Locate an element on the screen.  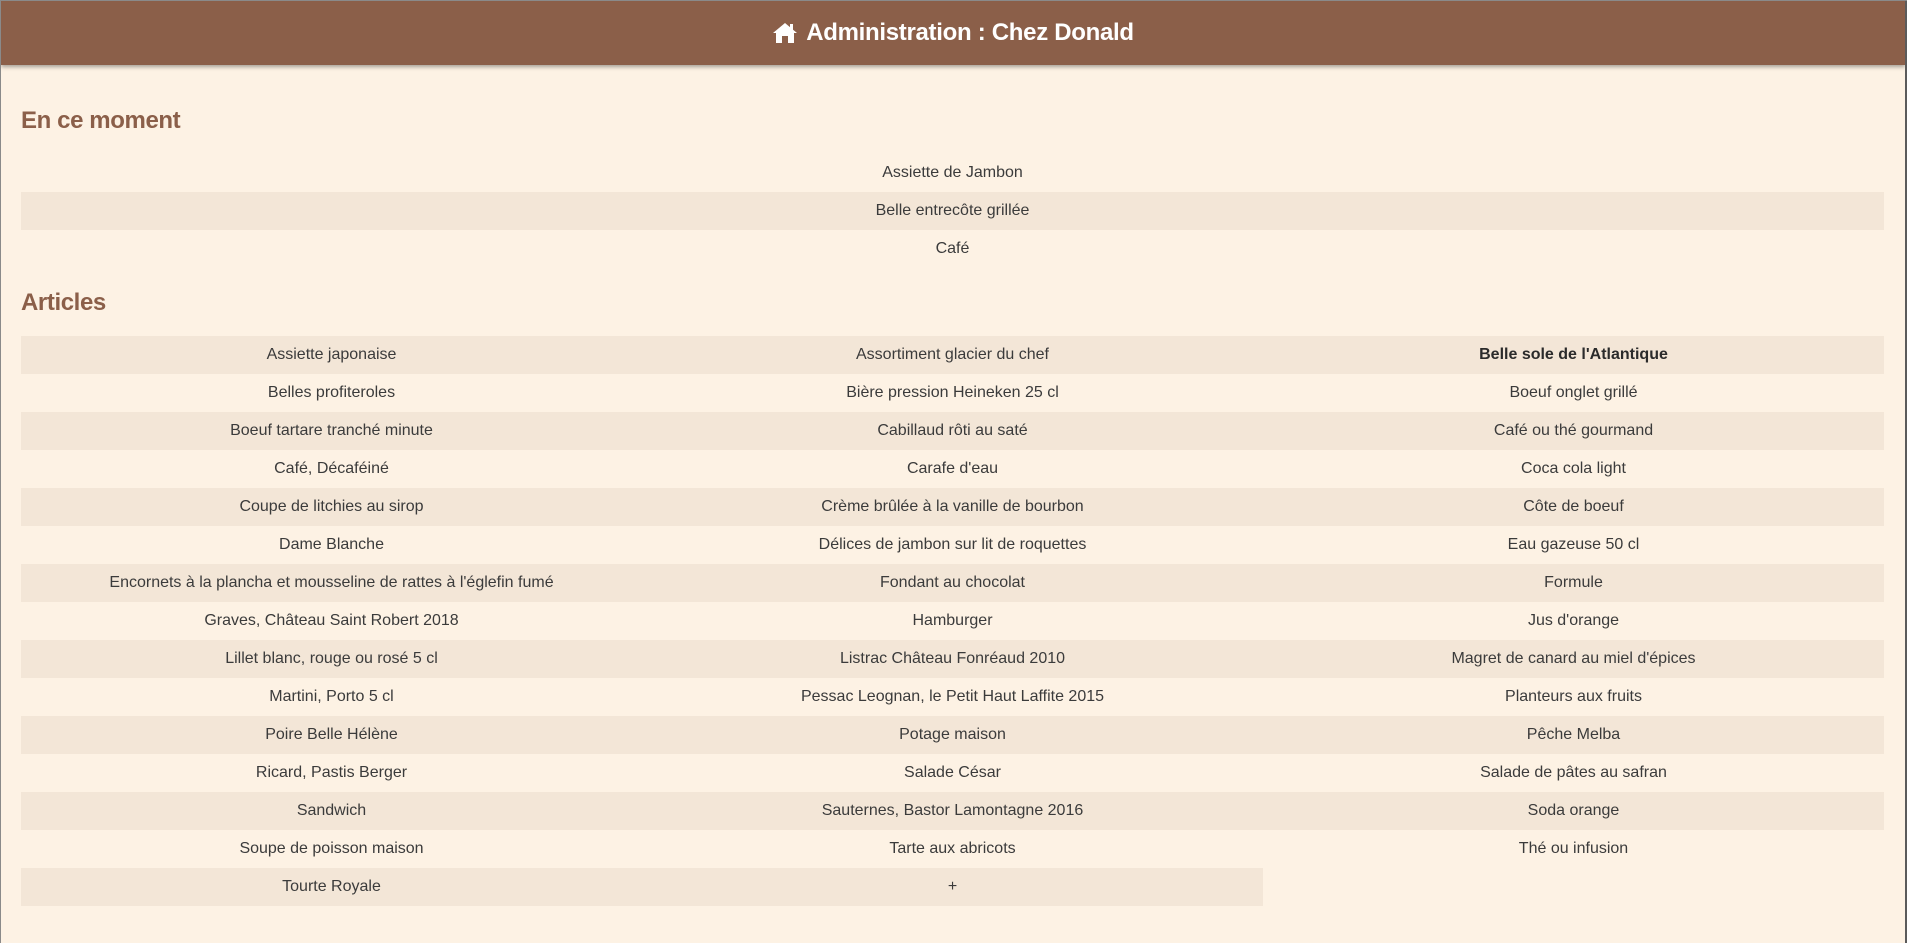
article-item: Coca cola light is located at coordinates (1573, 469).